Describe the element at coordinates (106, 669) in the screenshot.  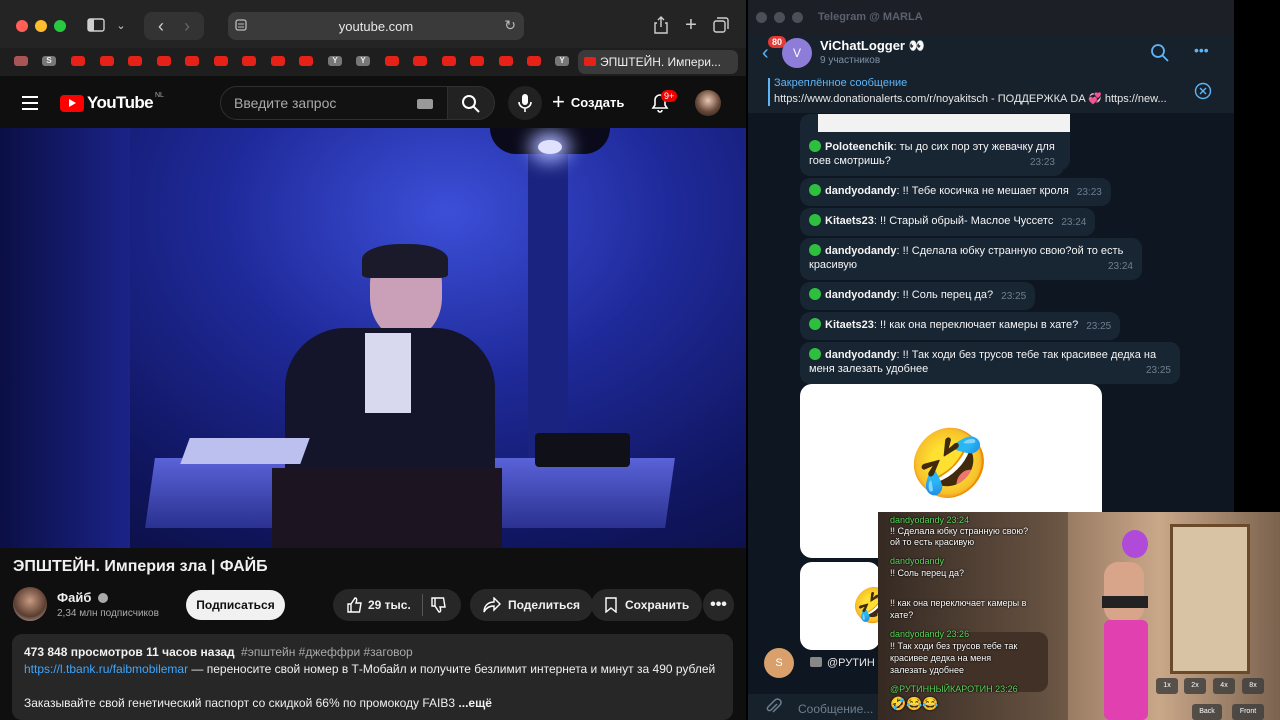
I see `promo-link: https://l.tbank.ru/faibmobilemar` at that location.